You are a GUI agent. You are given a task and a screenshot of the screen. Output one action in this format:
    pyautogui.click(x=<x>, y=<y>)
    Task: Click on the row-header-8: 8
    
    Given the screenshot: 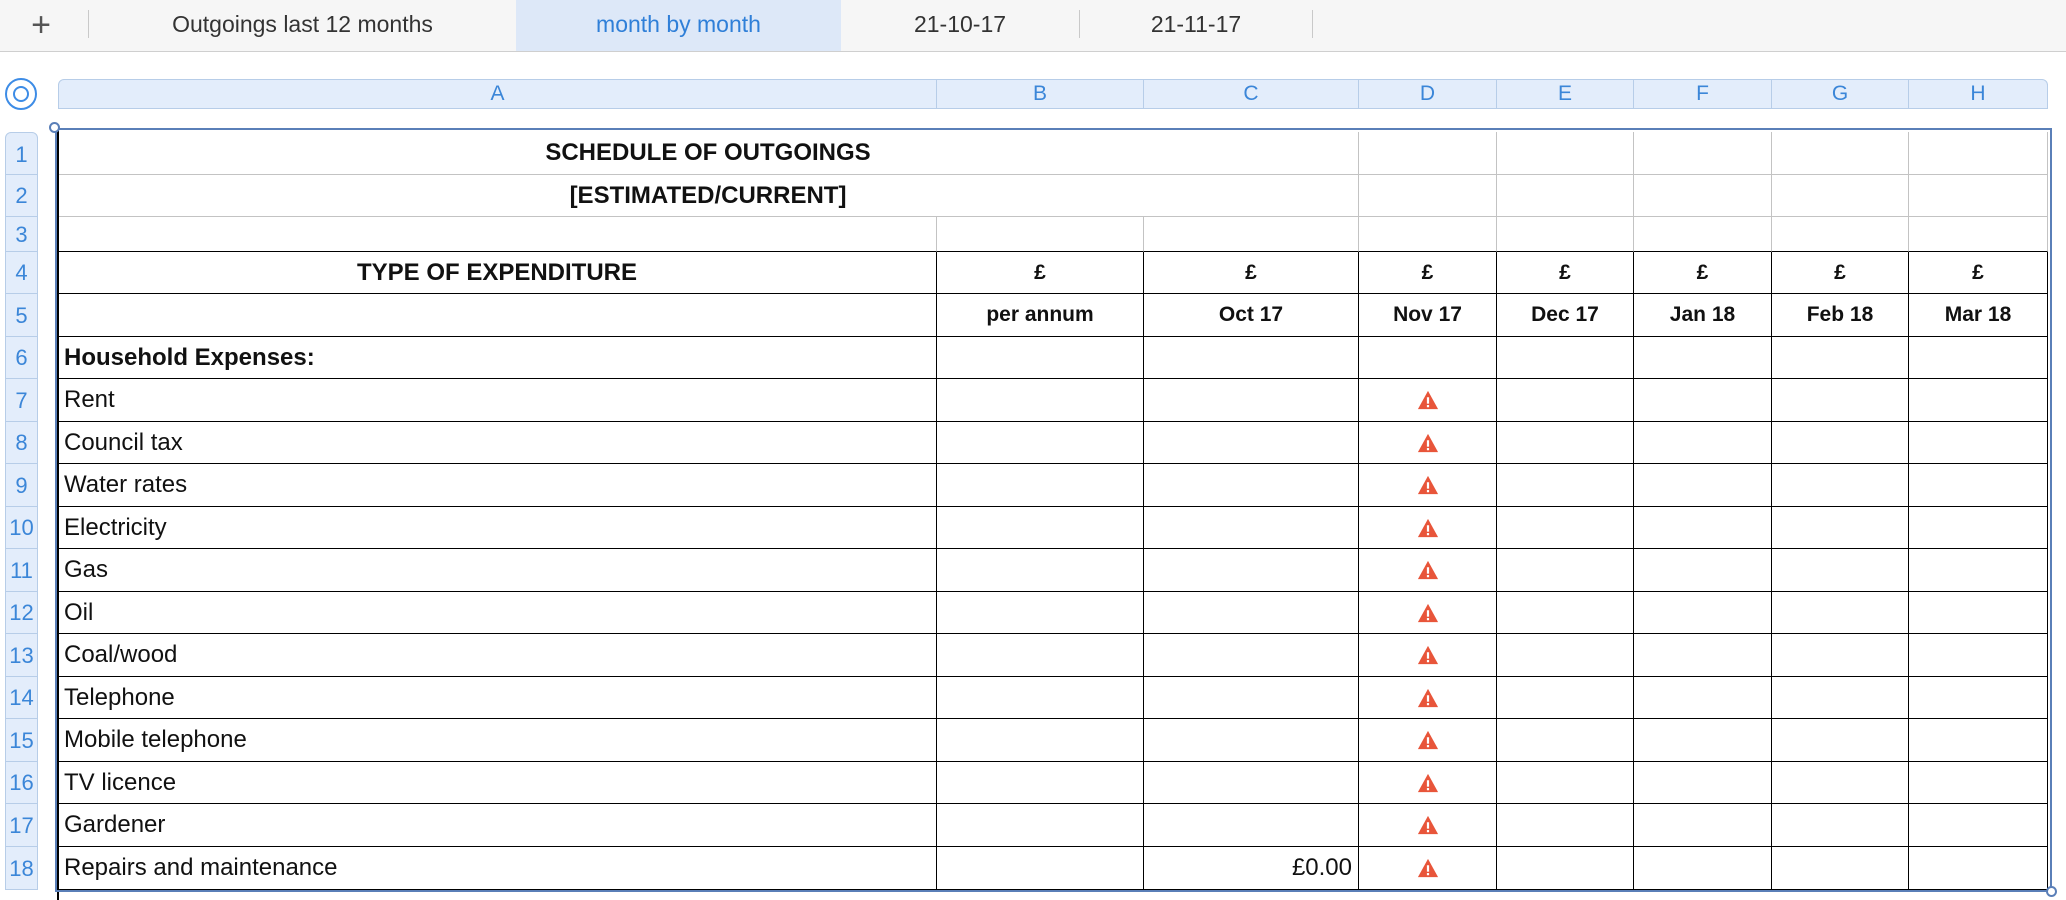 What is the action you would take?
    pyautogui.click(x=21, y=443)
    